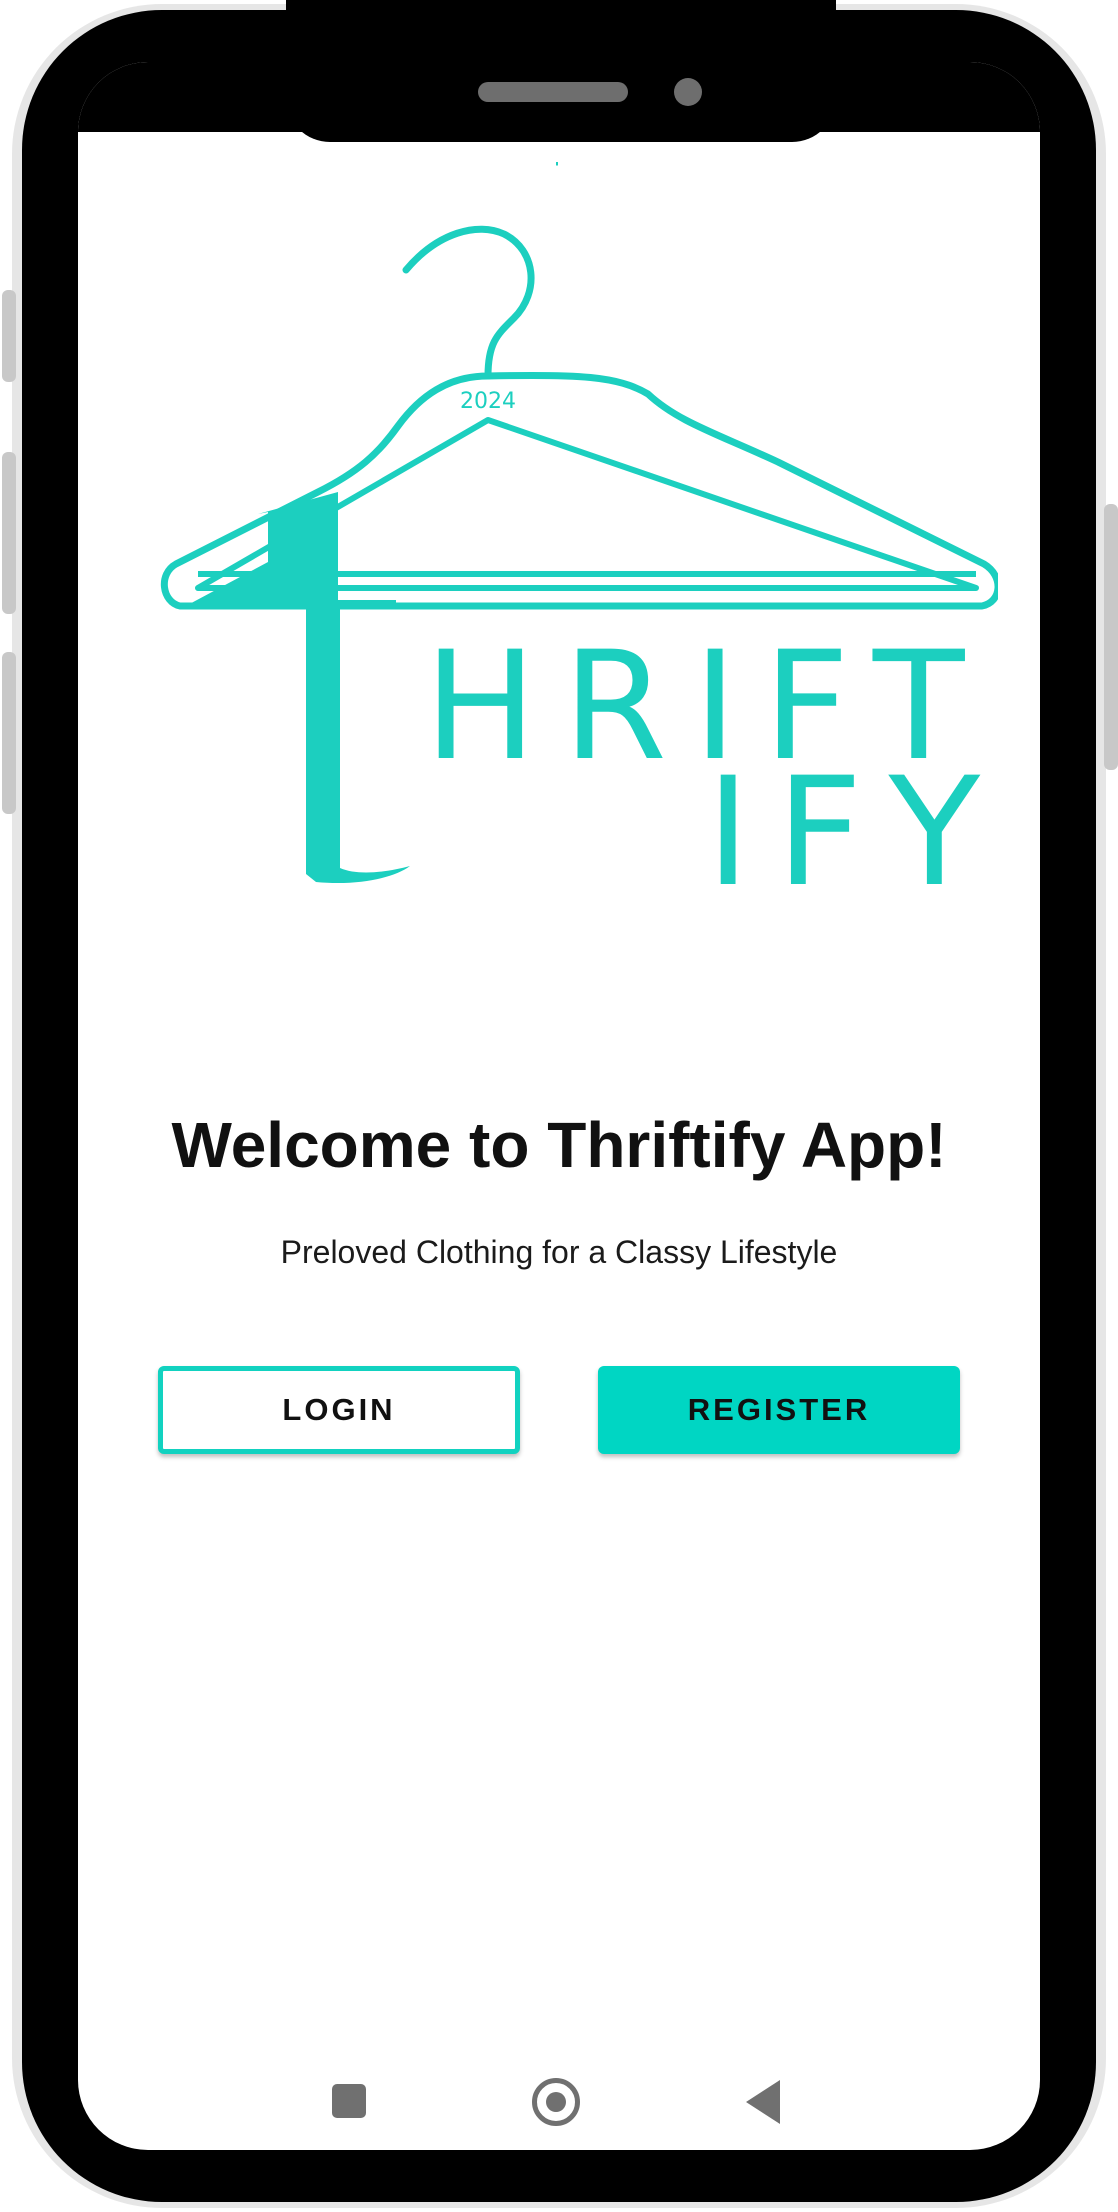 This screenshot has height=2212, width=1118. I want to click on logo-initial-t-icon, so click(296, 688).